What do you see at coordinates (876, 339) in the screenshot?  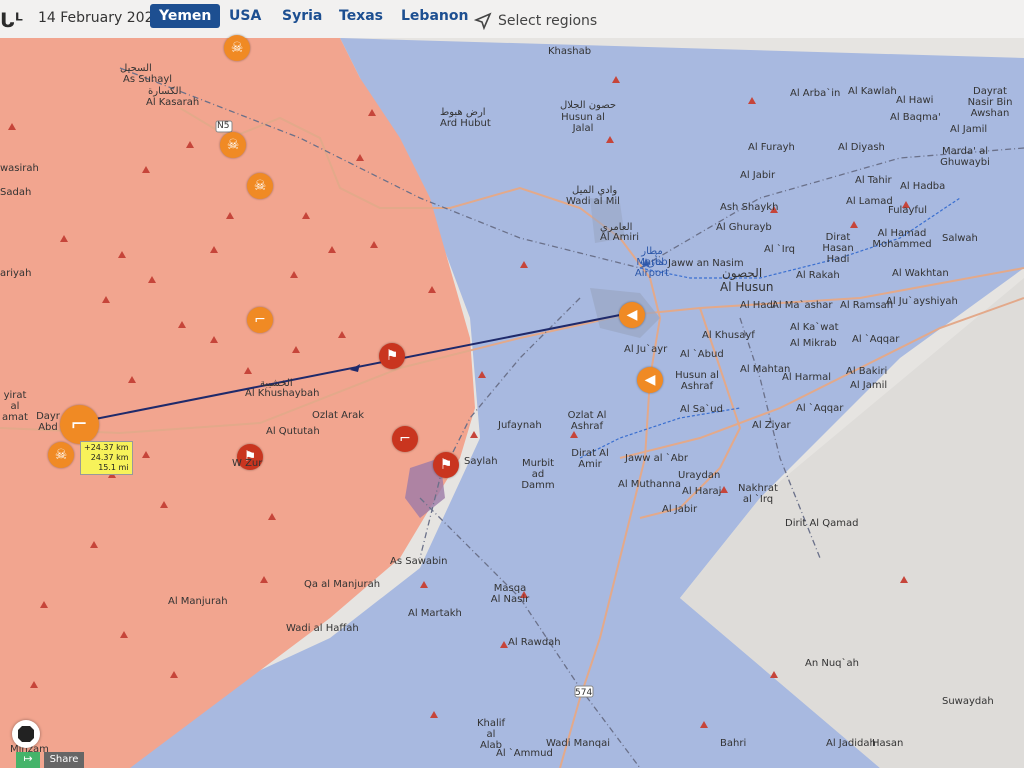 I see `label-al-aqqar-ne: Al `Aqqar` at bounding box center [876, 339].